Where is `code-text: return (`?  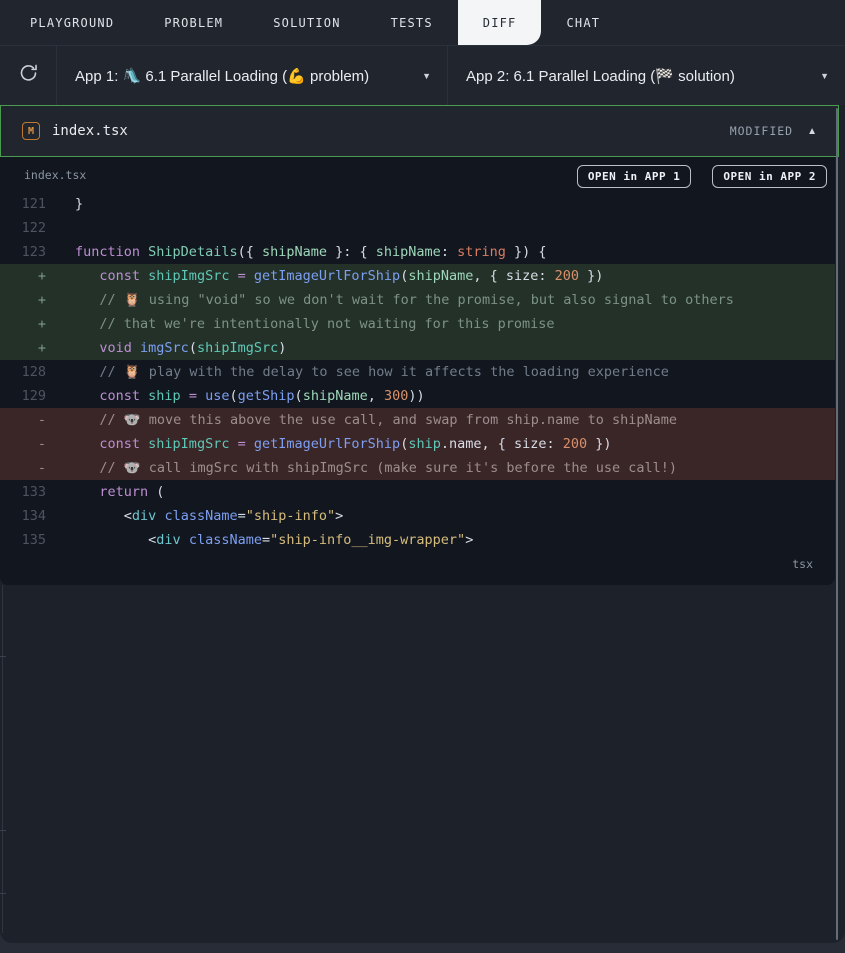 code-text: return ( is located at coordinates (132, 492).